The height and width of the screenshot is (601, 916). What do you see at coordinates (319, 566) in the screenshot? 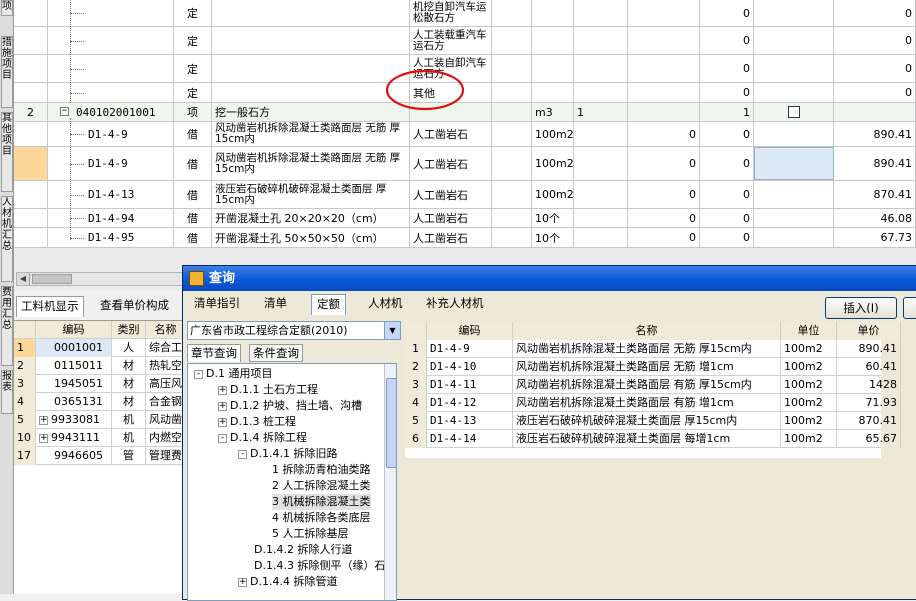
I see `tree-node: D.1.4.3 拆除侧平（缘）石` at bounding box center [319, 566].